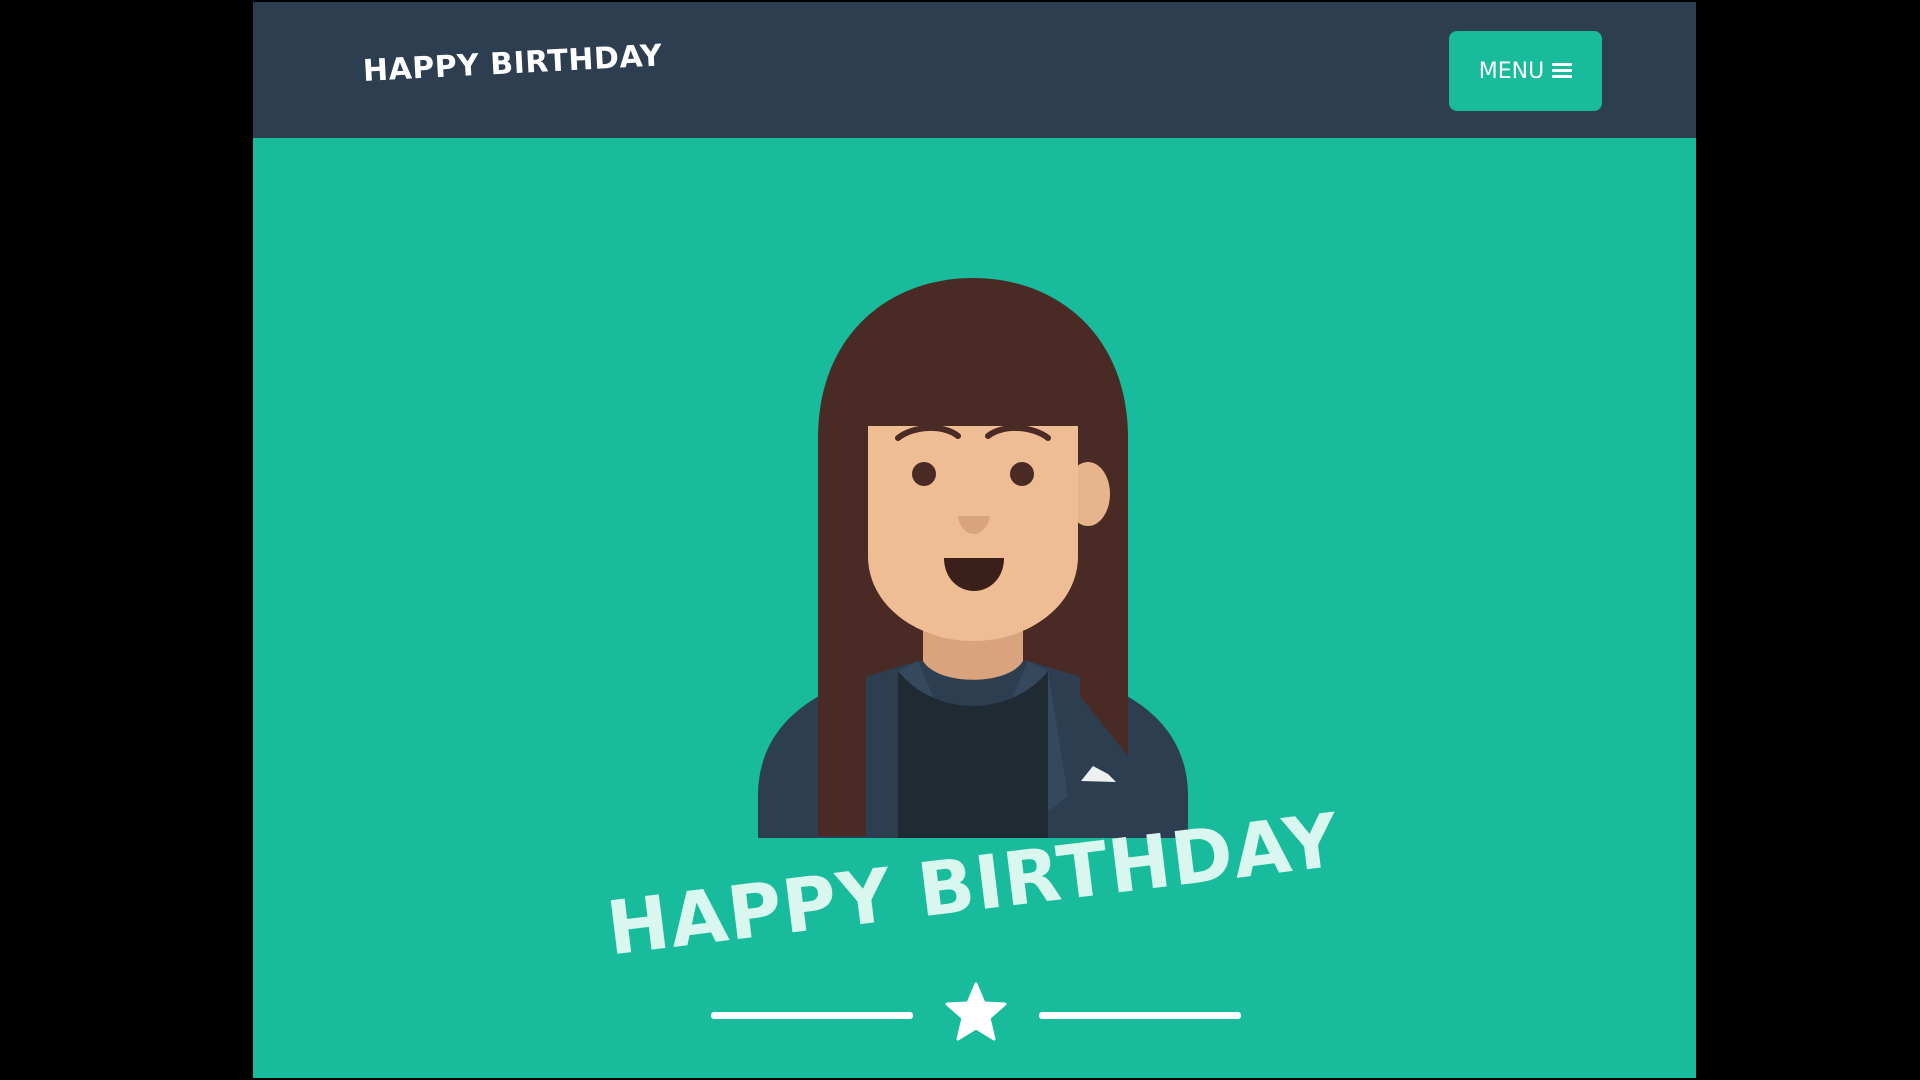 The image size is (1920, 1080). What do you see at coordinates (1140, 1015) in the screenshot?
I see `divider-line-right` at bounding box center [1140, 1015].